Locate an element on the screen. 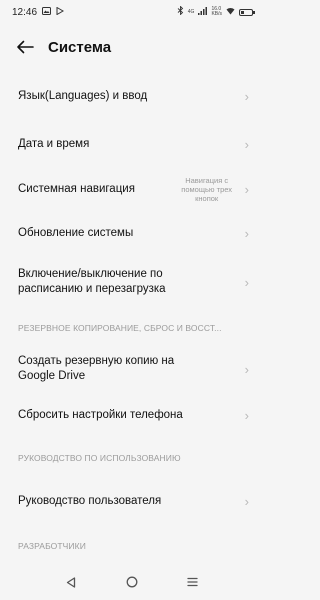 The height and width of the screenshot is (600, 320). page-title: Система is located at coordinates (80, 47).